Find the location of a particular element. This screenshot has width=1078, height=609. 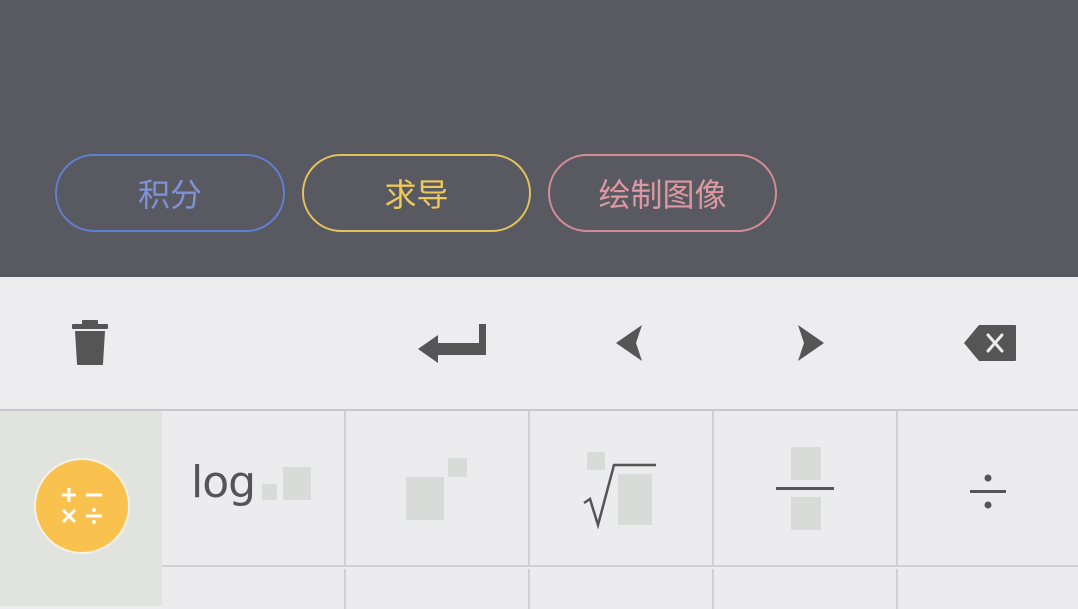

backspace-icon is located at coordinates (990, 343).